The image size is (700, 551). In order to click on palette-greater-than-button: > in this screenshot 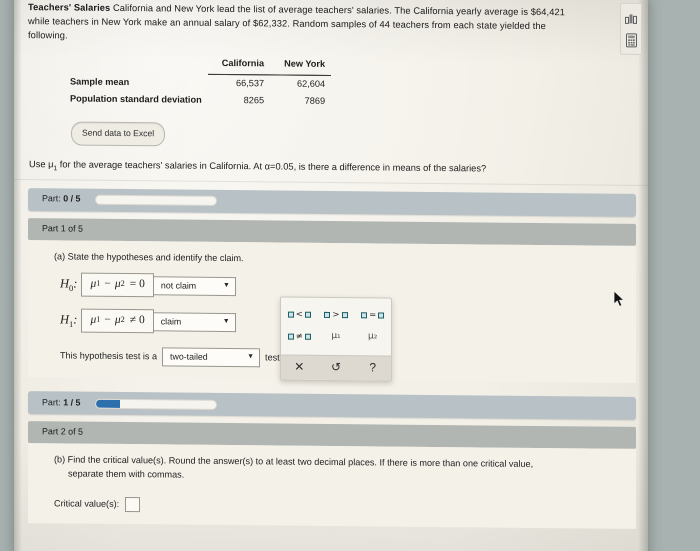, I will do `click(336, 315)`.